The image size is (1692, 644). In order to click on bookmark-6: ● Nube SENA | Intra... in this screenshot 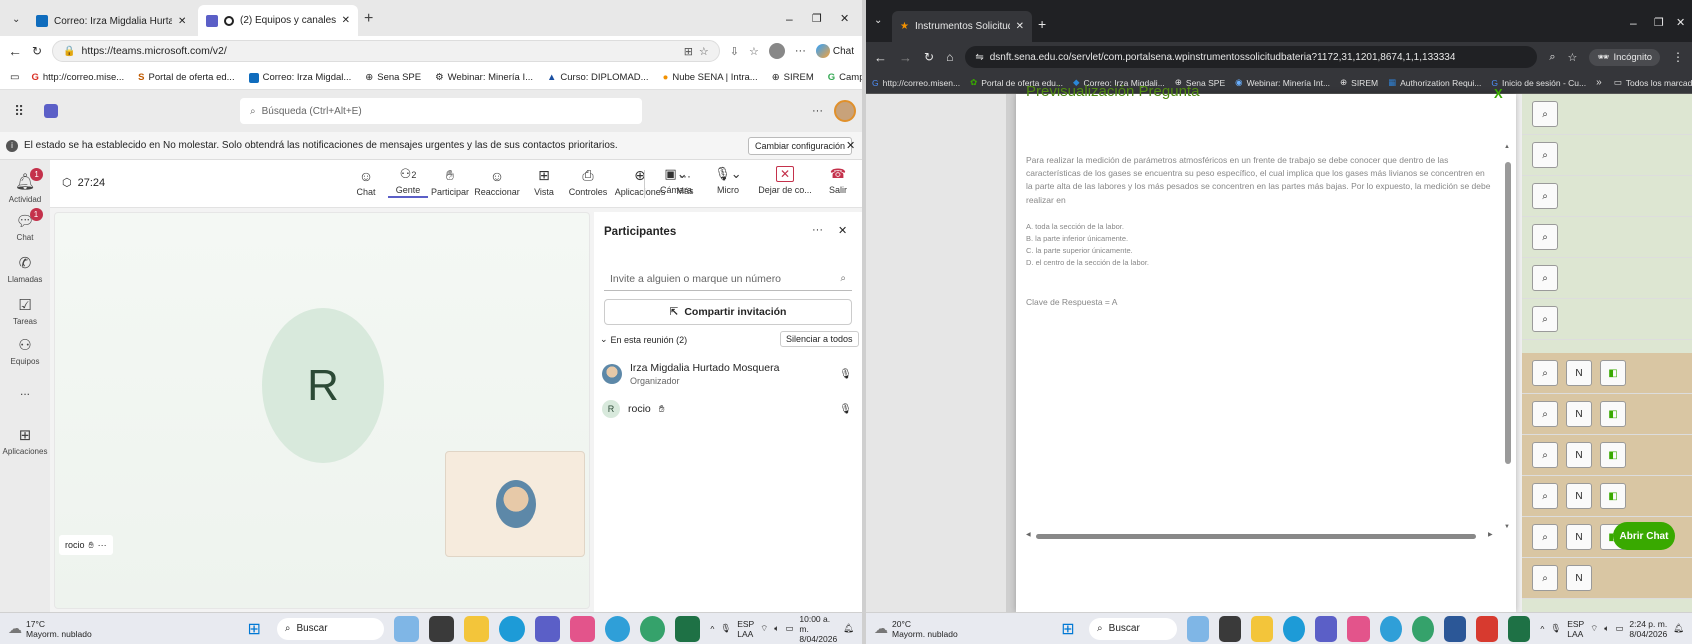, I will do `click(710, 77)`.